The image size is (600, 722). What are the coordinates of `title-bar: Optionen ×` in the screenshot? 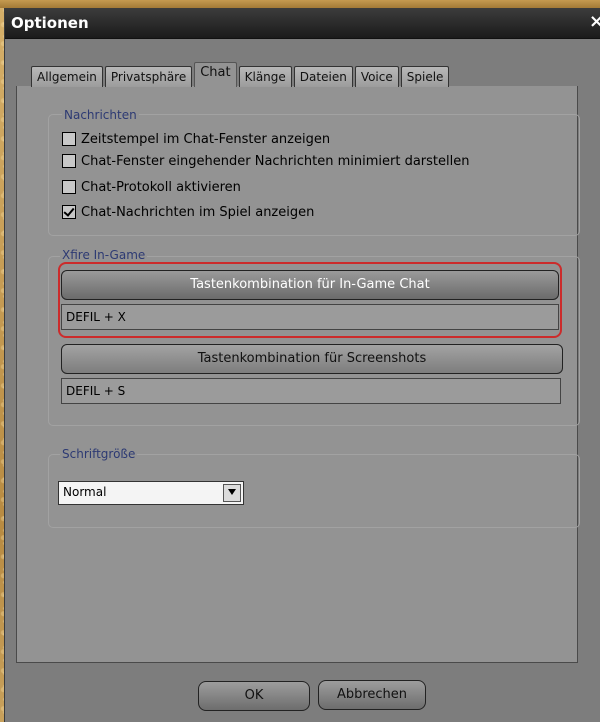 It's located at (302, 23).